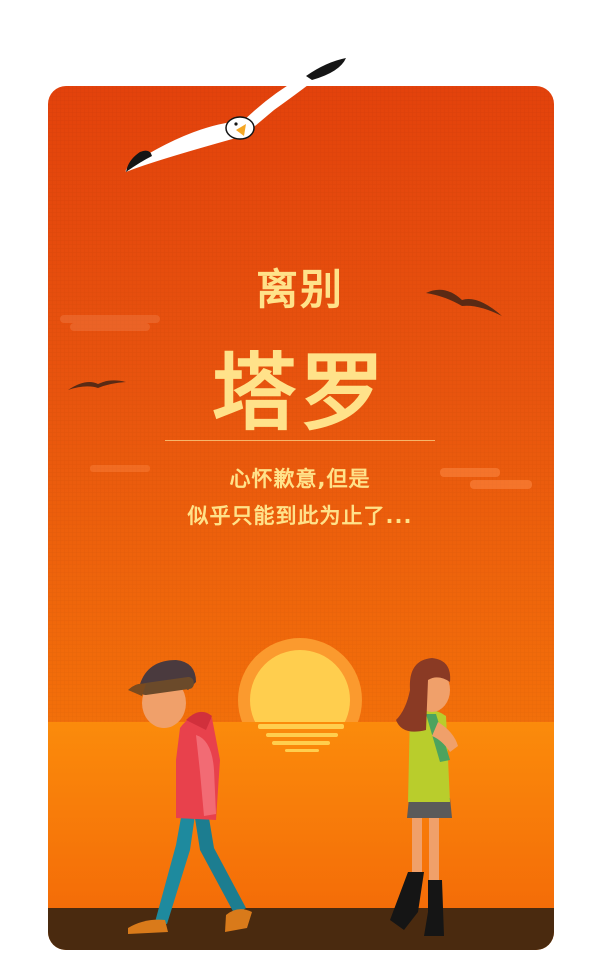 The width and height of the screenshot is (600, 980). I want to click on cloud-center, so click(120, 468).